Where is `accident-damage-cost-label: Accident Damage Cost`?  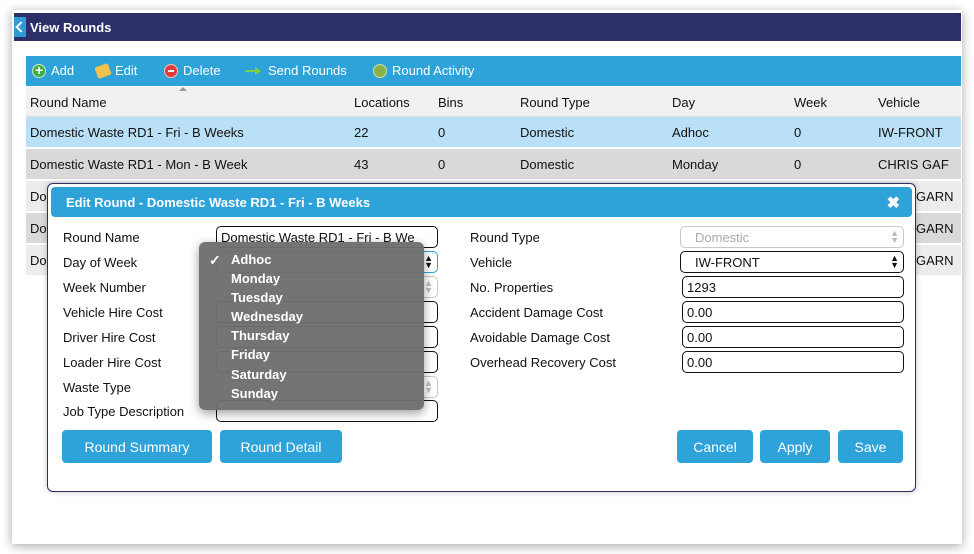 accident-damage-cost-label: Accident Damage Cost is located at coordinates (536, 312).